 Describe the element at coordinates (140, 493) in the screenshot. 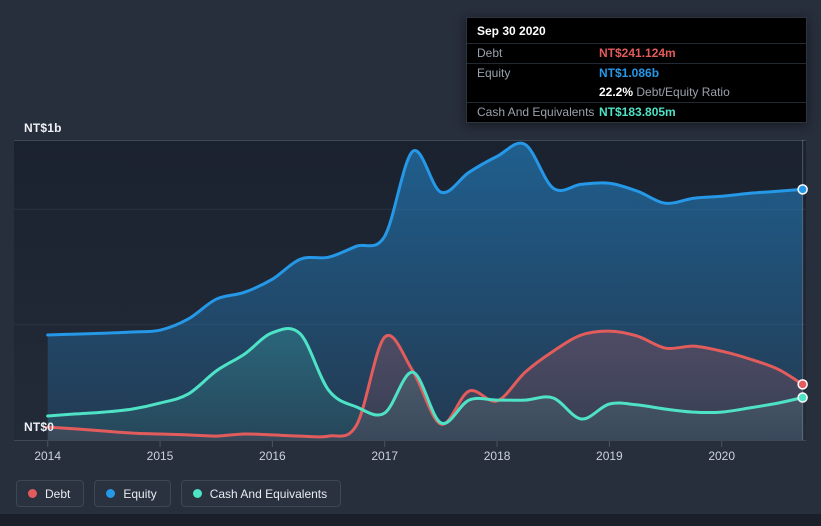

I see `legend-chip-equity-label: Equity` at that location.